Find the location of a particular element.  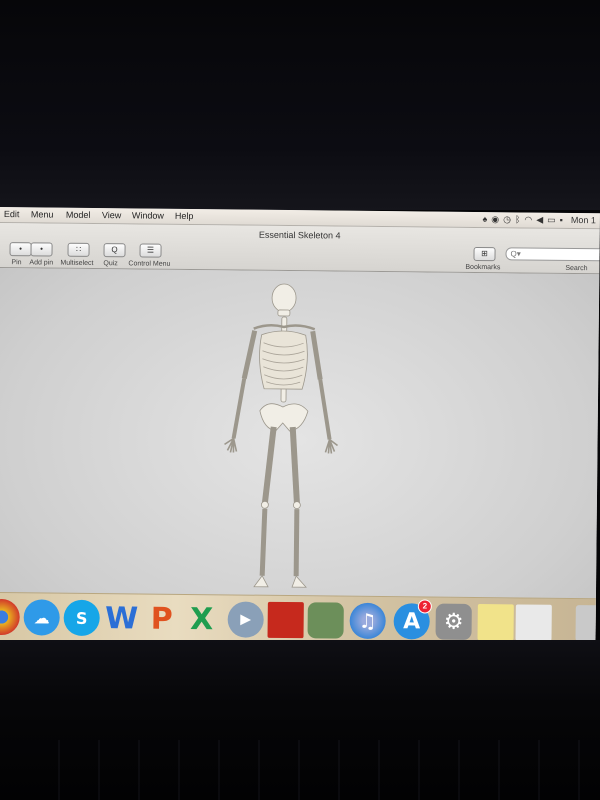

bell-icon: ♠ is located at coordinates (486, 219).